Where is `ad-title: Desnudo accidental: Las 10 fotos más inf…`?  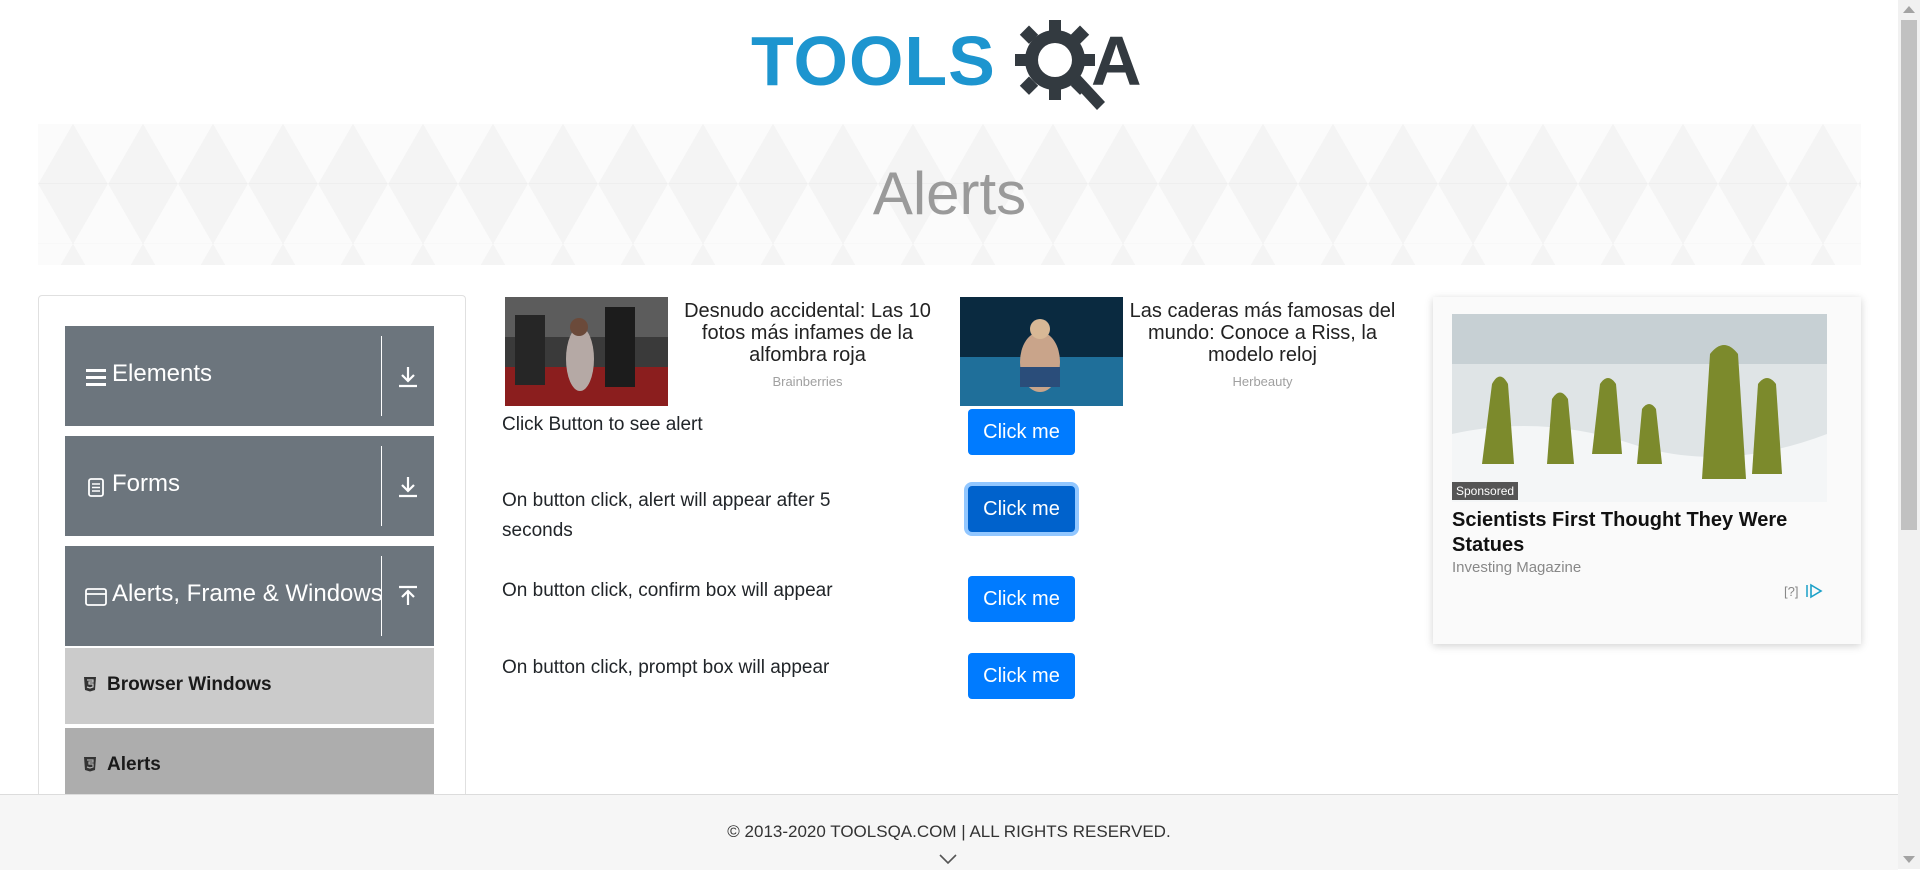
ad-title: Desnudo accidental: Las 10 fotos más inf… is located at coordinates (807, 333).